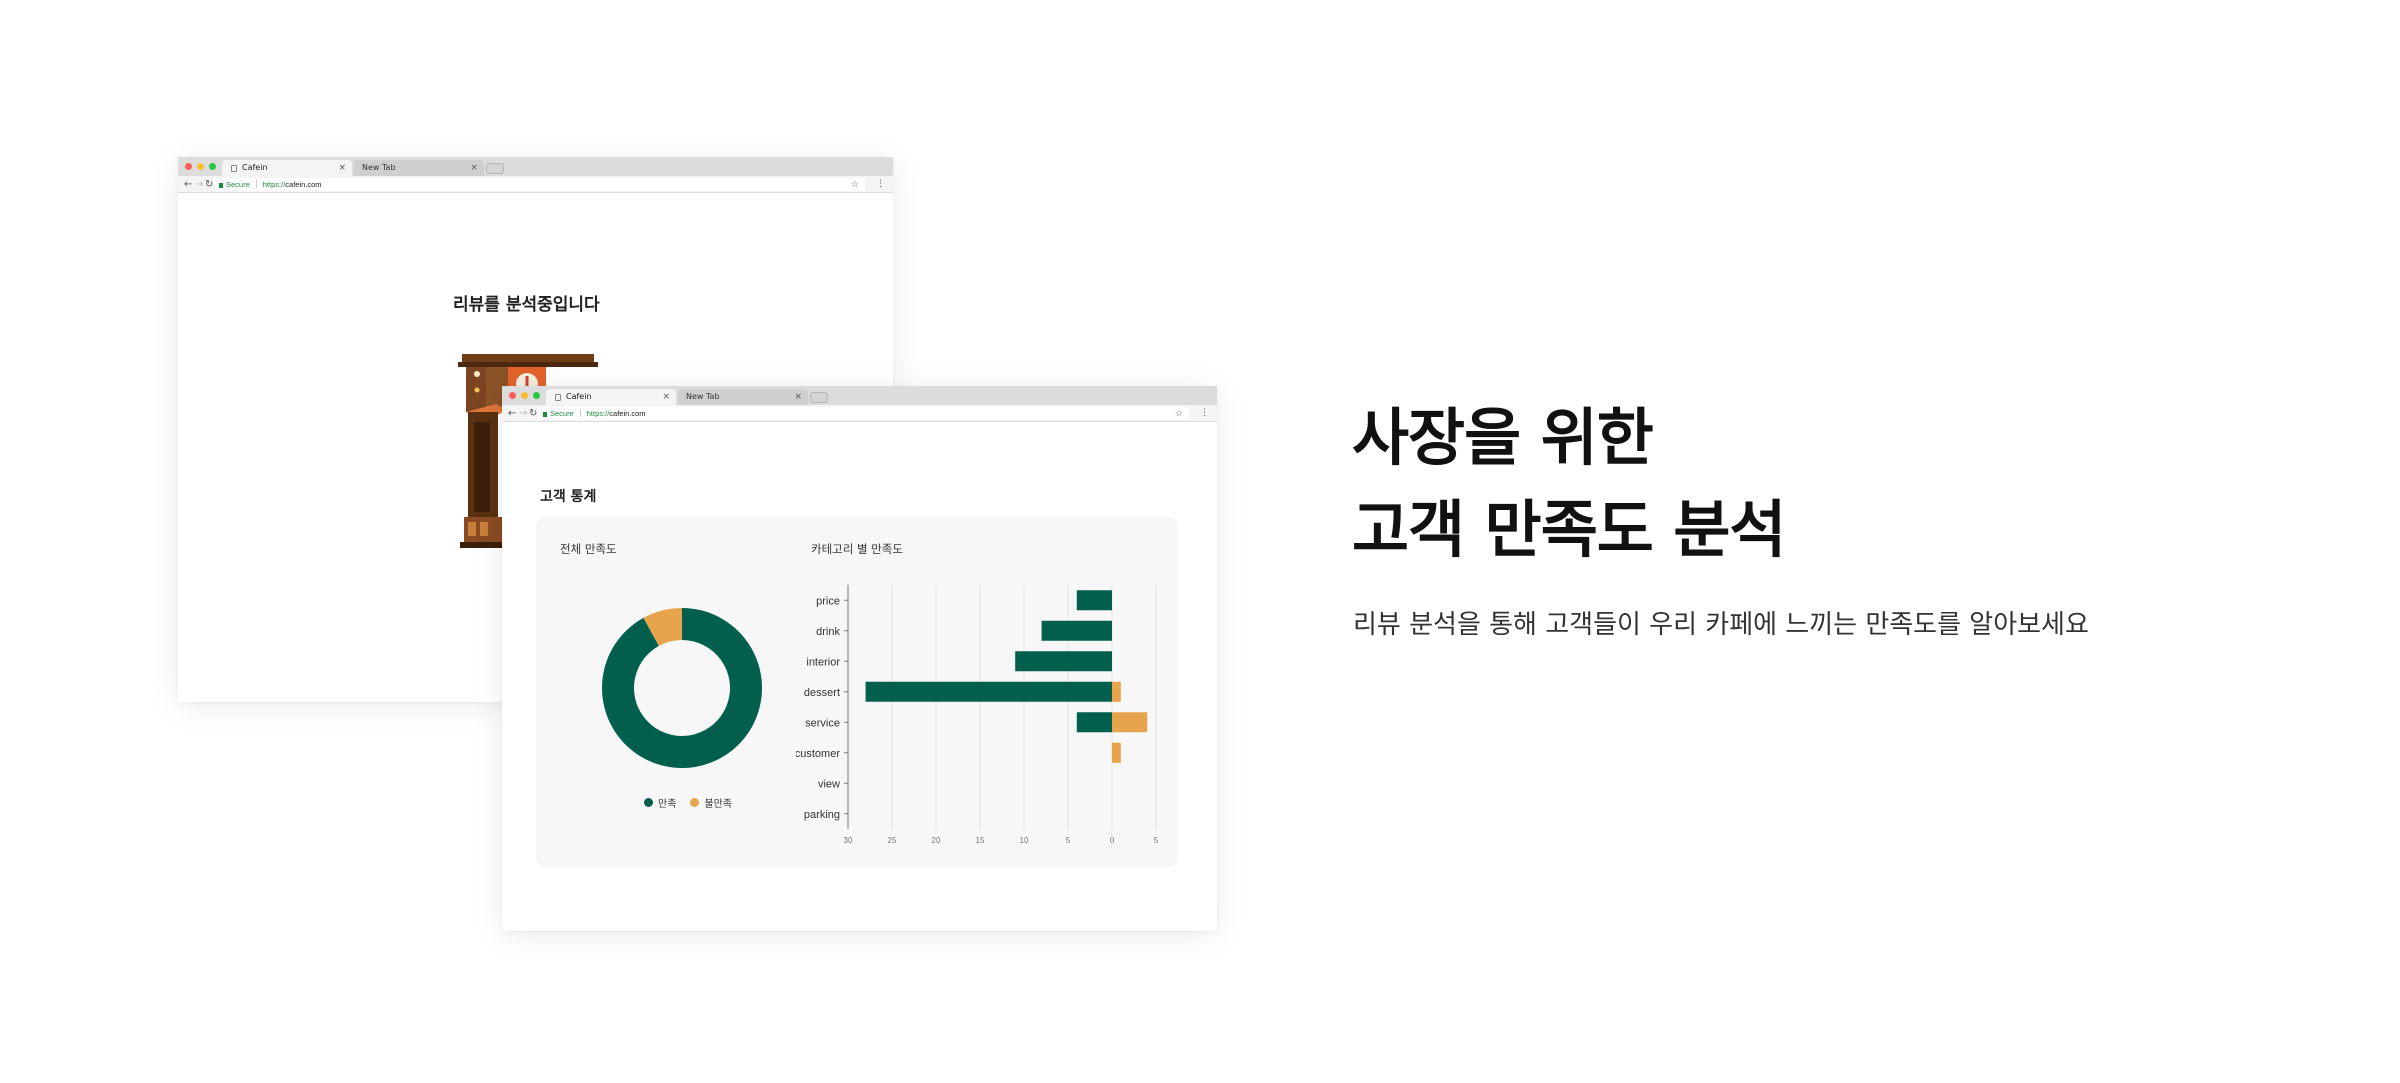 The height and width of the screenshot is (1083, 2400). Describe the element at coordinates (1094, 600) in the screenshot. I see `bar-price-satisfied` at that location.